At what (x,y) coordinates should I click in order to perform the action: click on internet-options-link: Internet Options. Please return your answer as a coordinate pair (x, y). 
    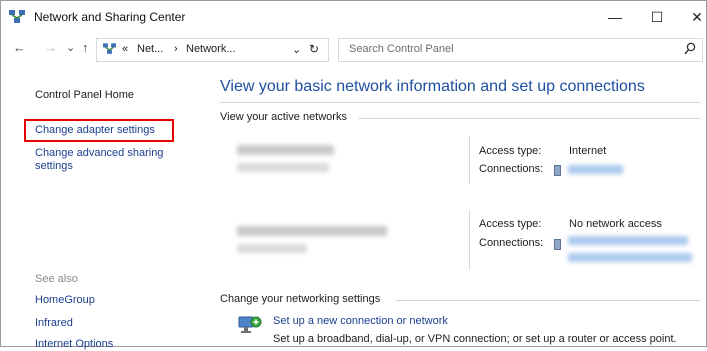
    Looking at the image, I should click on (74, 344).